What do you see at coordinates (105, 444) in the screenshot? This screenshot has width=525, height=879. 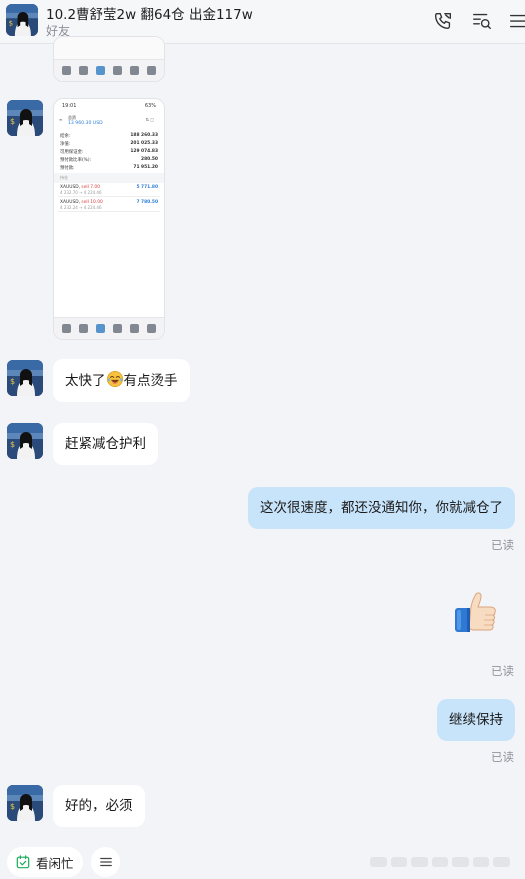 I see `message-bubble-incoming: 赶紧减仓护利` at bounding box center [105, 444].